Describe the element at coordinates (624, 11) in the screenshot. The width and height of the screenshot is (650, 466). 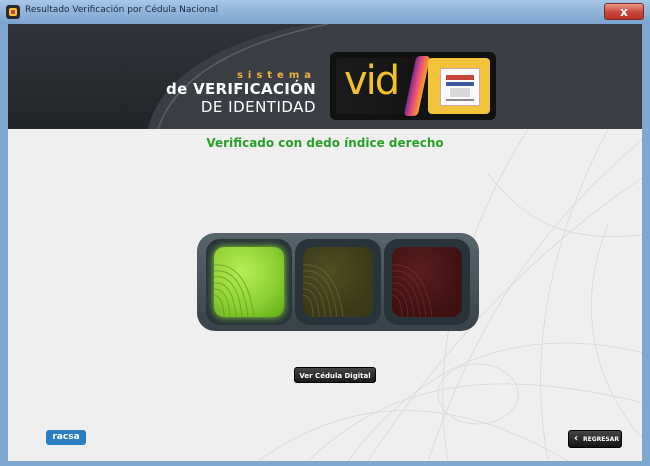
I see `close-button: x` at that location.